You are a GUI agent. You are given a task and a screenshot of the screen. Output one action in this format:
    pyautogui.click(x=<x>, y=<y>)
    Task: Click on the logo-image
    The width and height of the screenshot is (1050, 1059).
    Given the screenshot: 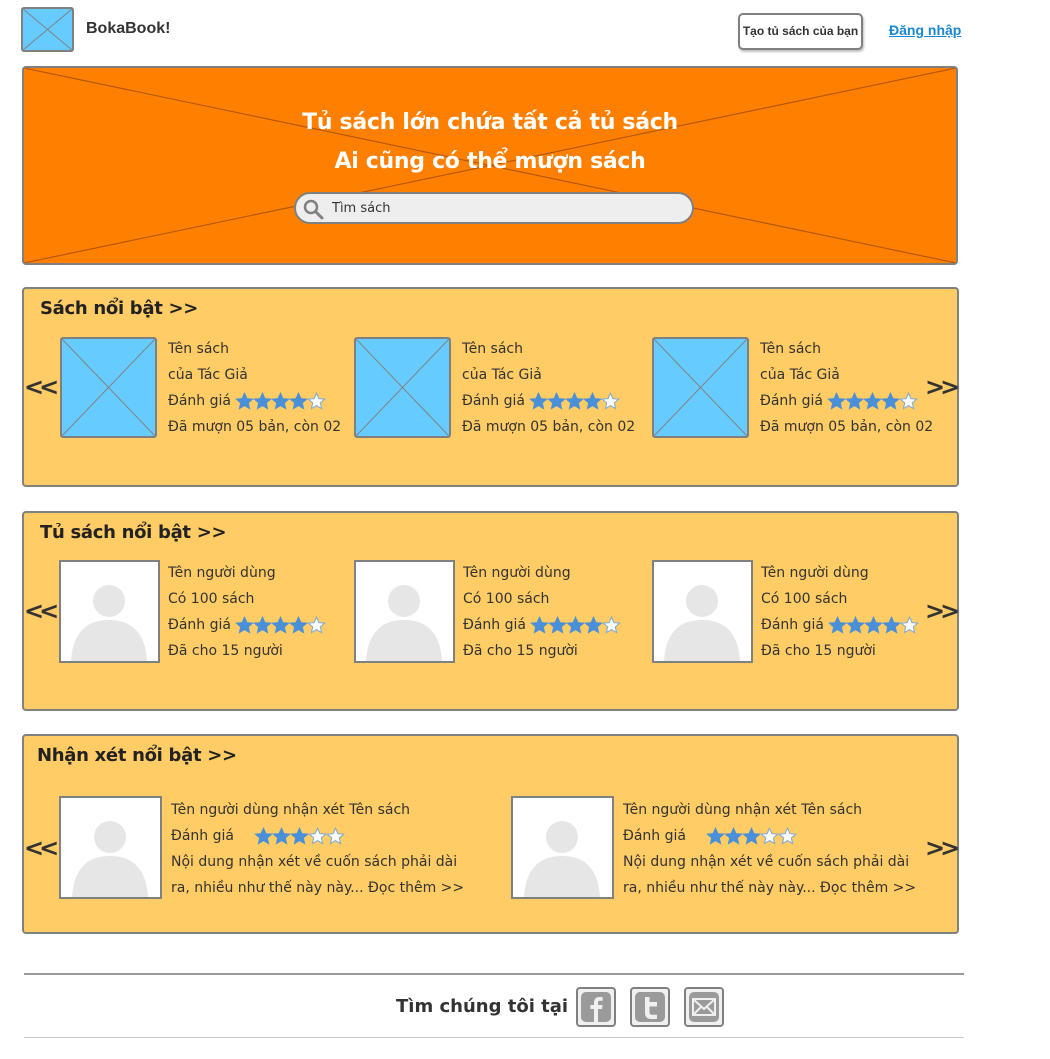 What is the action you would take?
    pyautogui.click(x=47, y=29)
    